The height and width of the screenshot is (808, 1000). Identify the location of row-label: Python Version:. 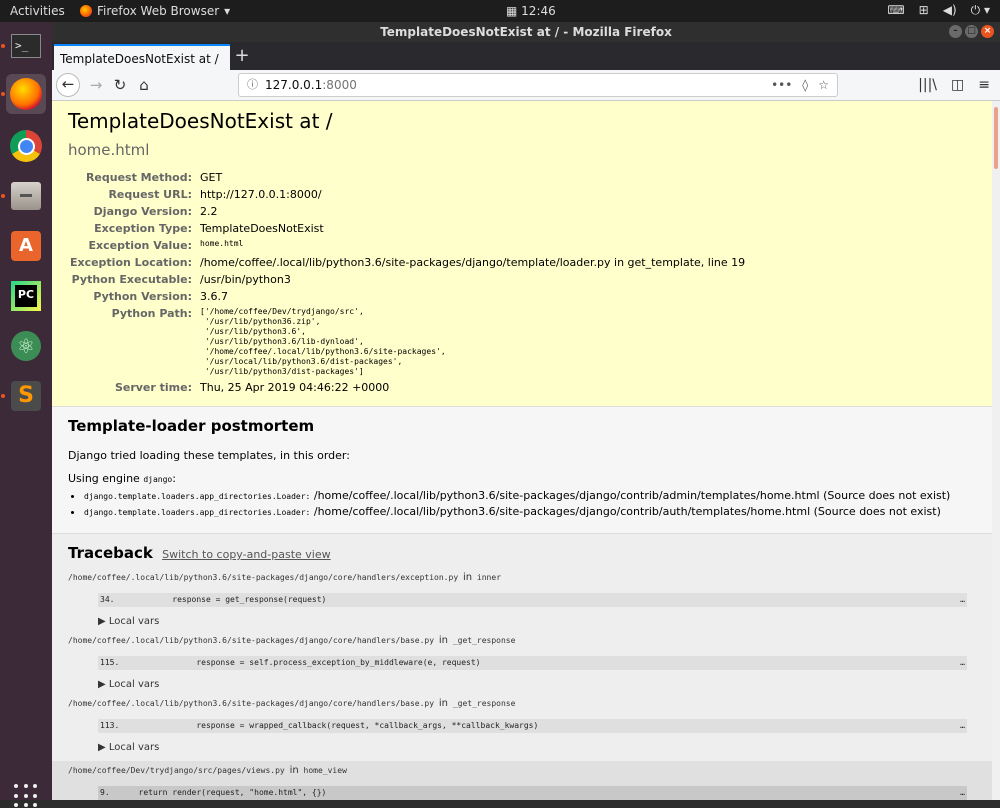
(142, 296).